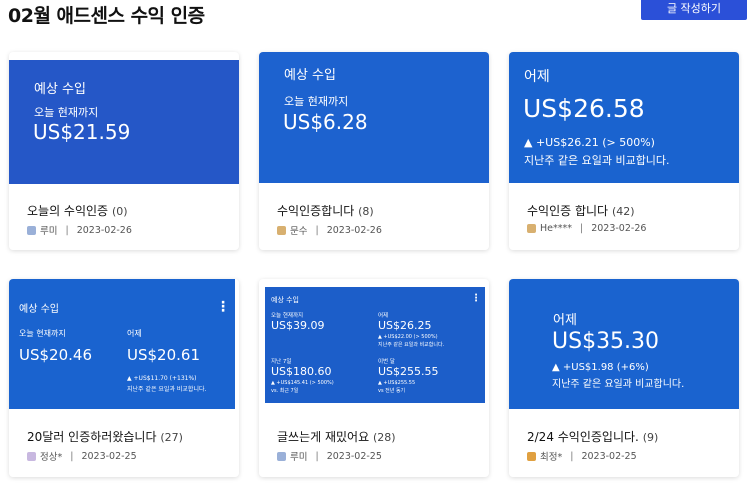  I want to click on post-title: 오늘의 수익인증 (0), so click(77, 210).